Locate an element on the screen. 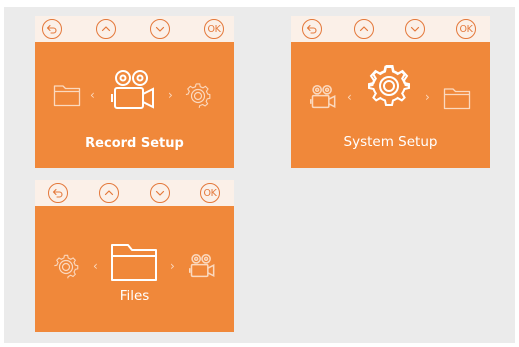 The image size is (519, 347). menu-label: System Setup is located at coordinates (390, 142).